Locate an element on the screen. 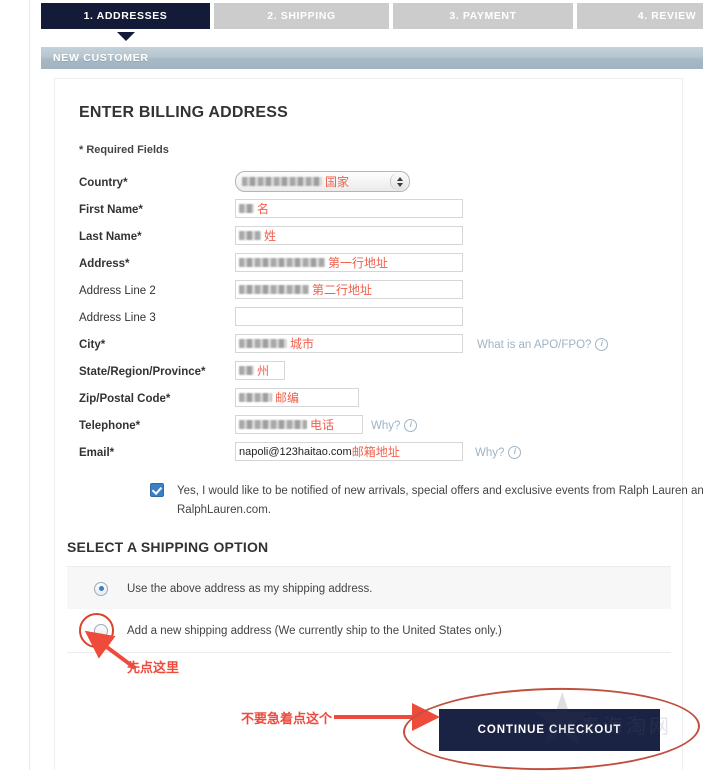 Image resolution: width=703 pixels, height=773 pixels. form-row-state: State/Region/Province* 州 is located at coordinates (374, 374).